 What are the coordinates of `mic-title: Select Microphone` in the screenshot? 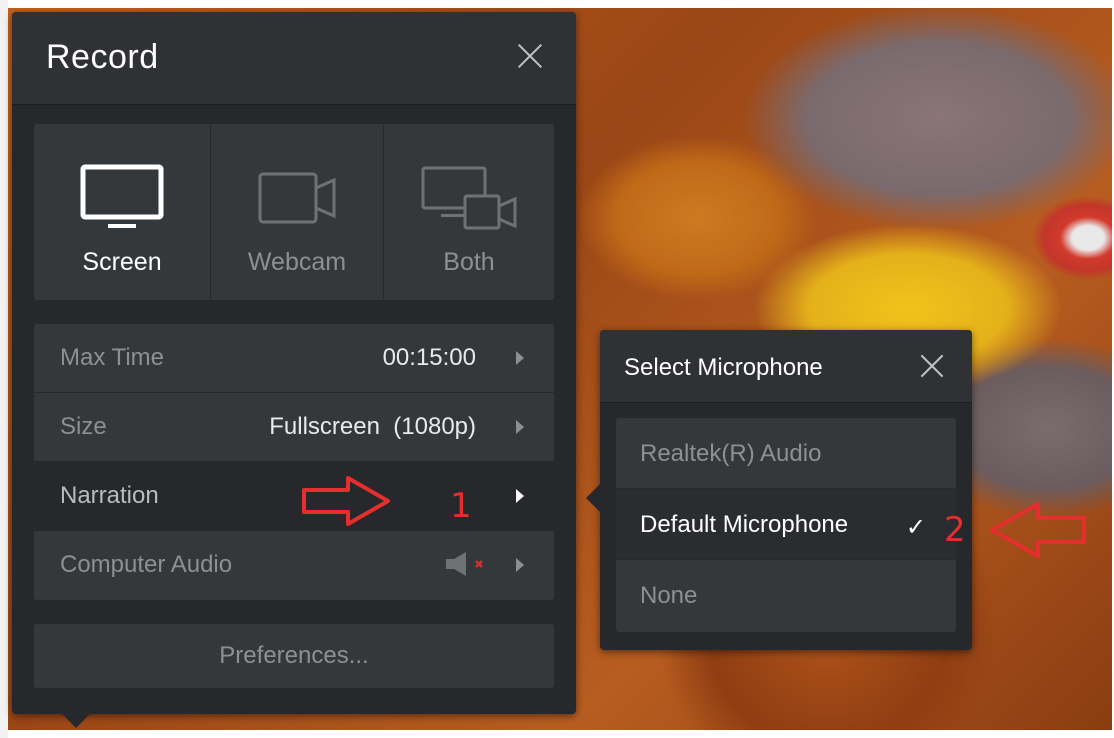 It's located at (723, 367).